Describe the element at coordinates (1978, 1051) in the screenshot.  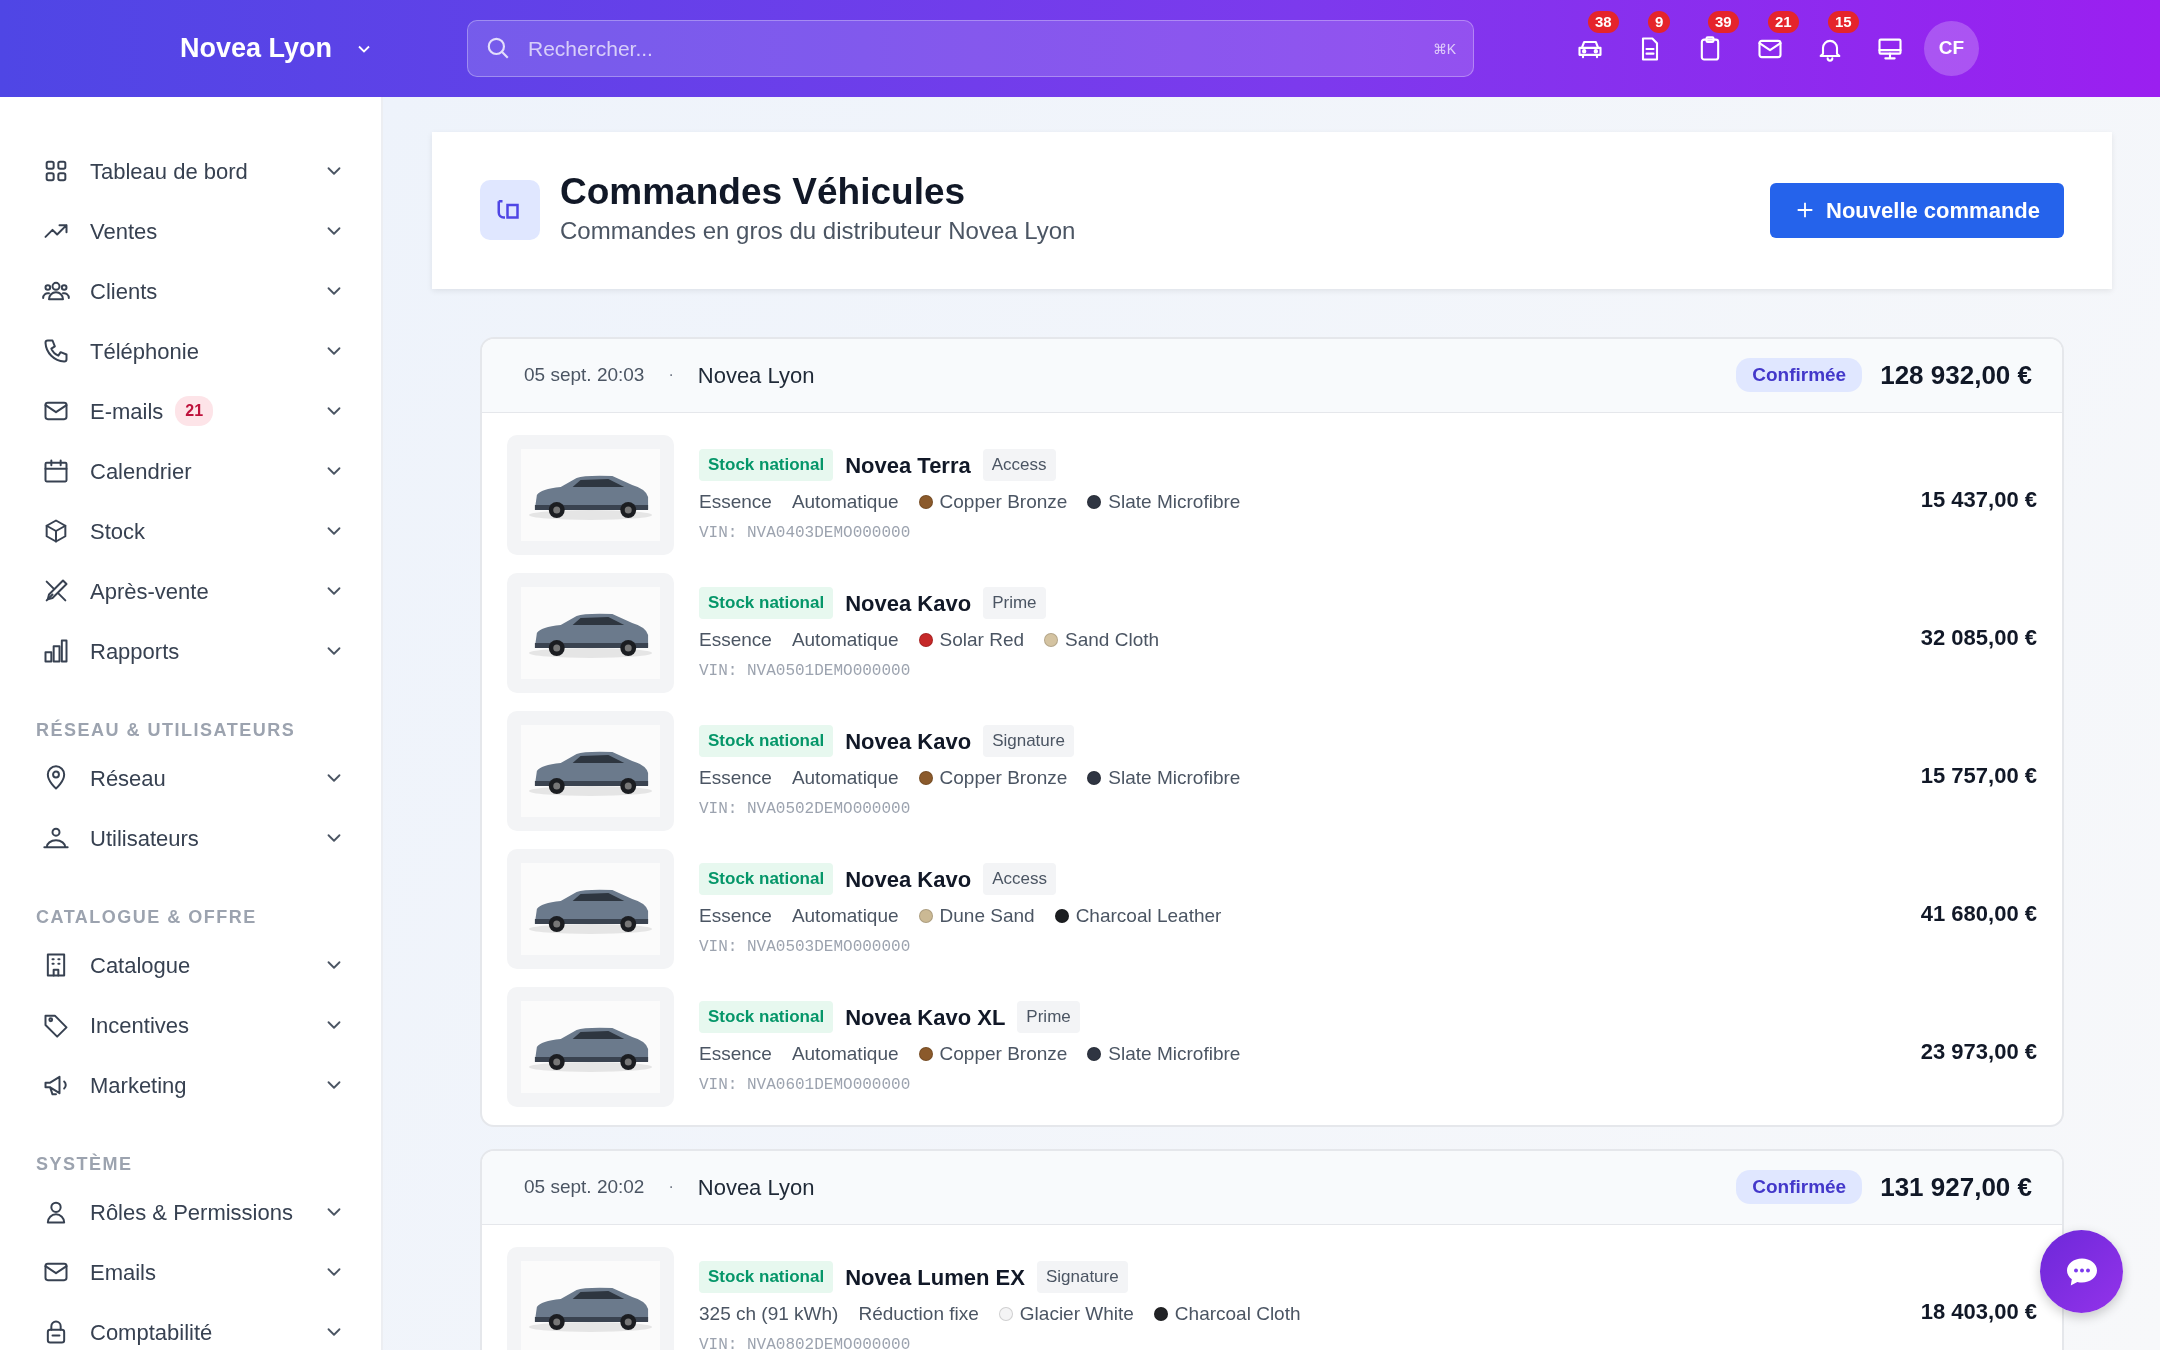
I see `item-price: 23 973,00 €` at that location.